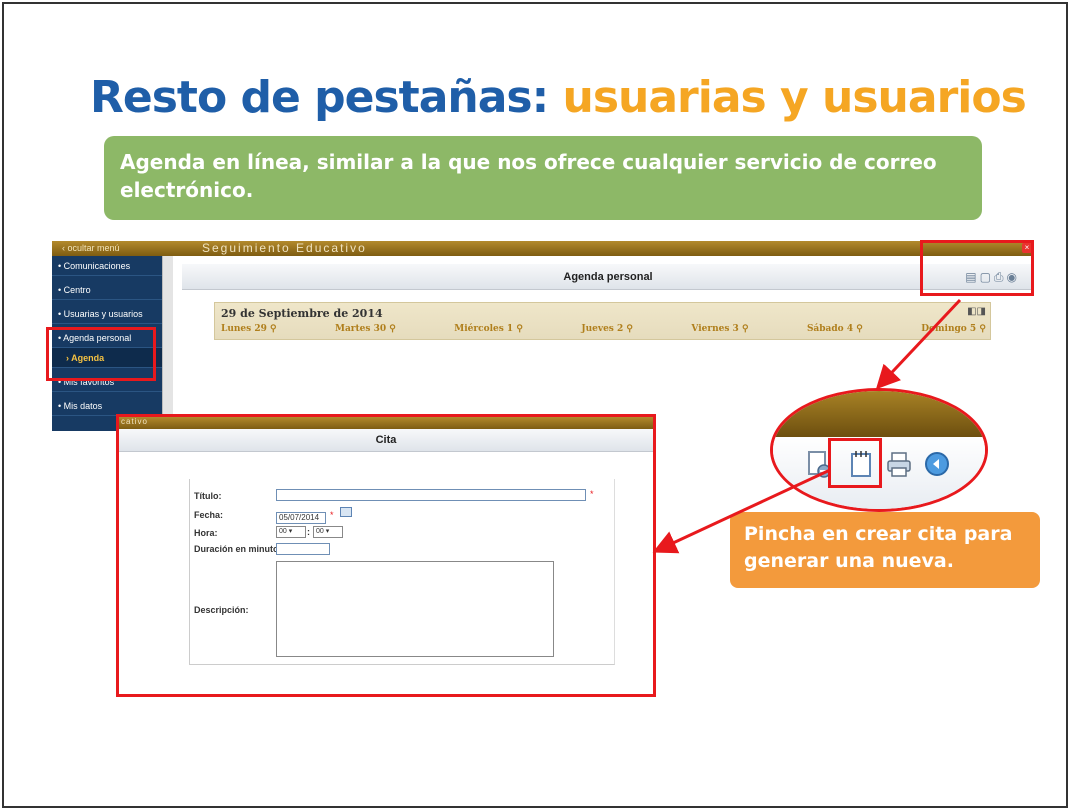 The height and width of the screenshot is (810, 1070). Describe the element at coordinates (415, 609) in the screenshot. I see `descripcion-textarea` at that location.